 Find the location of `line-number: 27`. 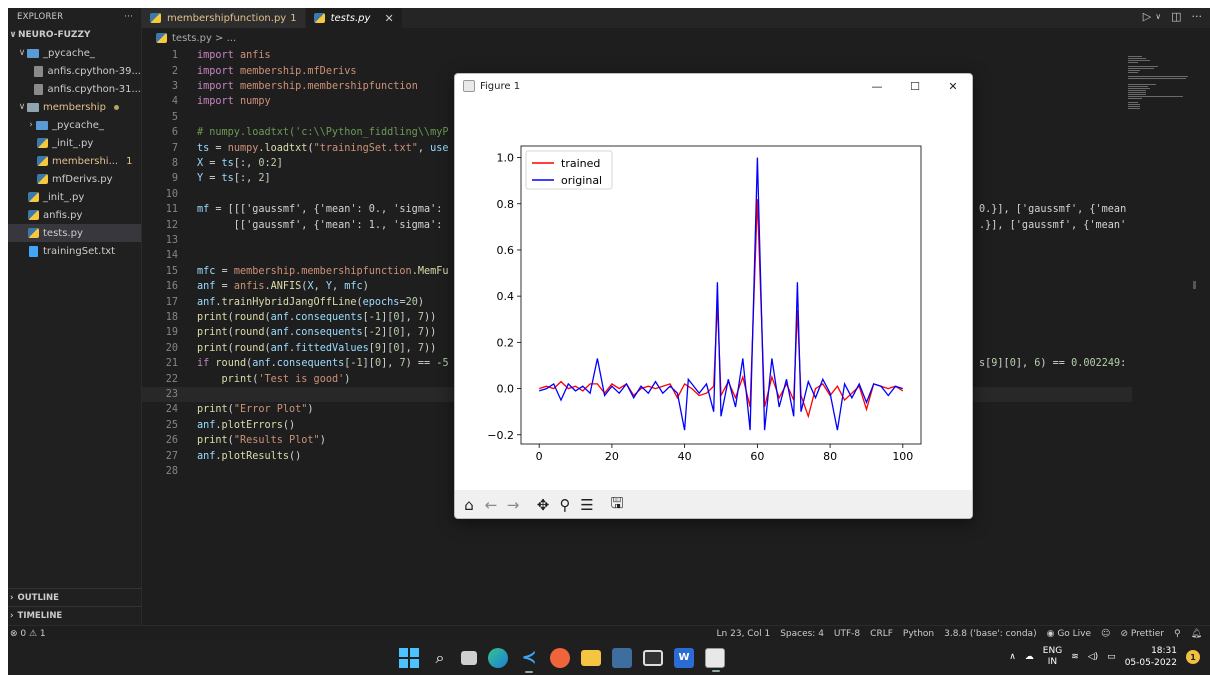

line-number: 27 is located at coordinates (171, 456).